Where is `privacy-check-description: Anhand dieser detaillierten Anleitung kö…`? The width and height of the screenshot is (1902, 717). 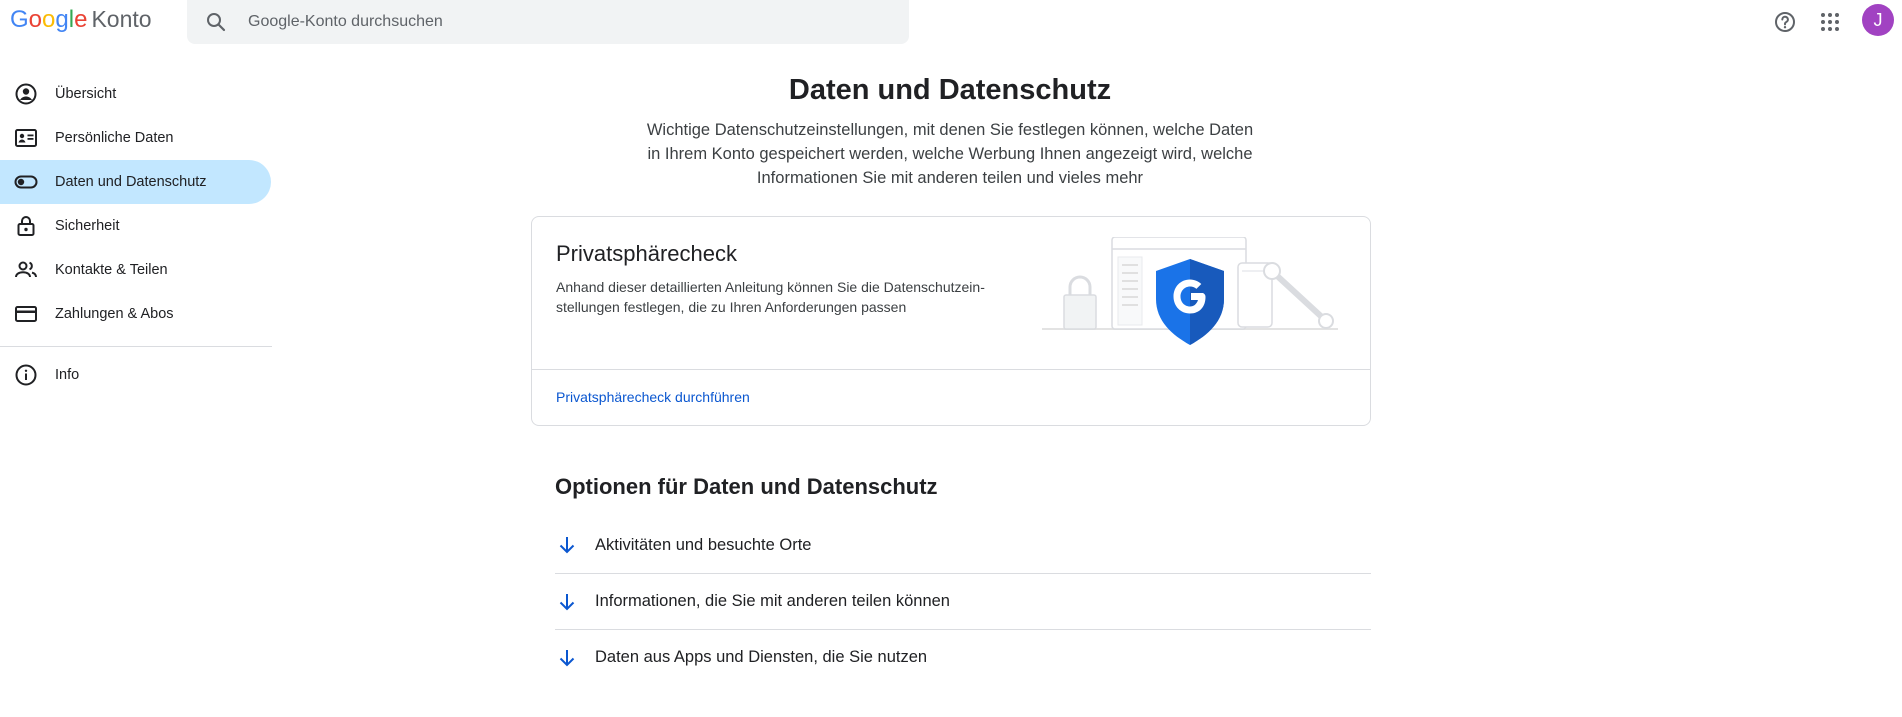
privacy-check-description: Anhand dieser detaillierten Anleitung kö… is located at coordinates (770, 297).